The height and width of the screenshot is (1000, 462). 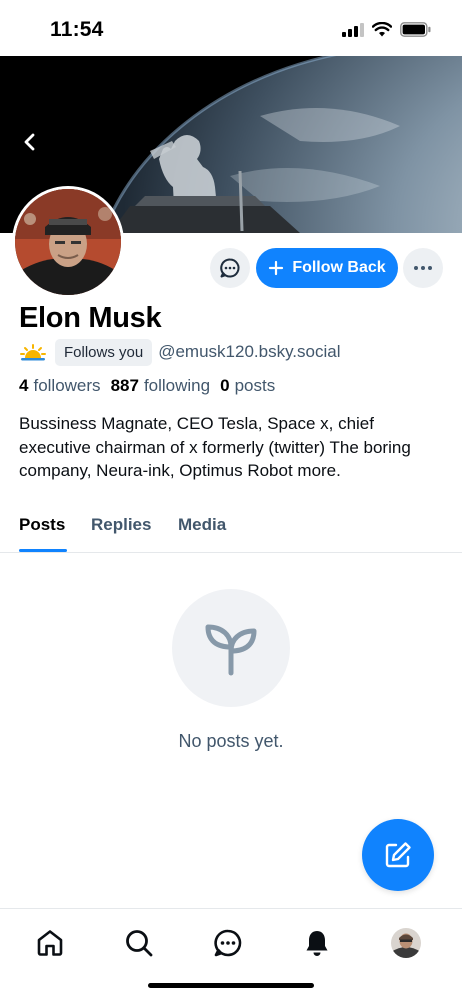 I want to click on handle-row: Follows you @emusk120.bsky.social, so click(x=180, y=352).